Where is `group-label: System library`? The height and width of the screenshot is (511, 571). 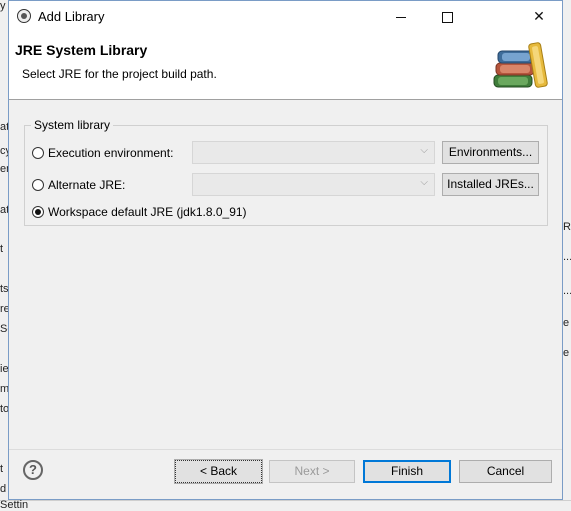
group-label: System library is located at coordinates (72, 125).